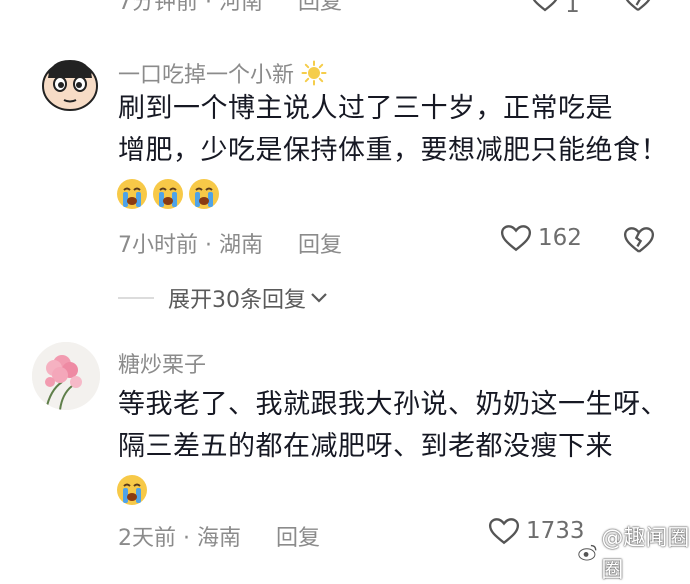 The width and height of the screenshot is (690, 584). Describe the element at coordinates (555, 531) in the screenshot. I see `like-count: 1733` at that location.